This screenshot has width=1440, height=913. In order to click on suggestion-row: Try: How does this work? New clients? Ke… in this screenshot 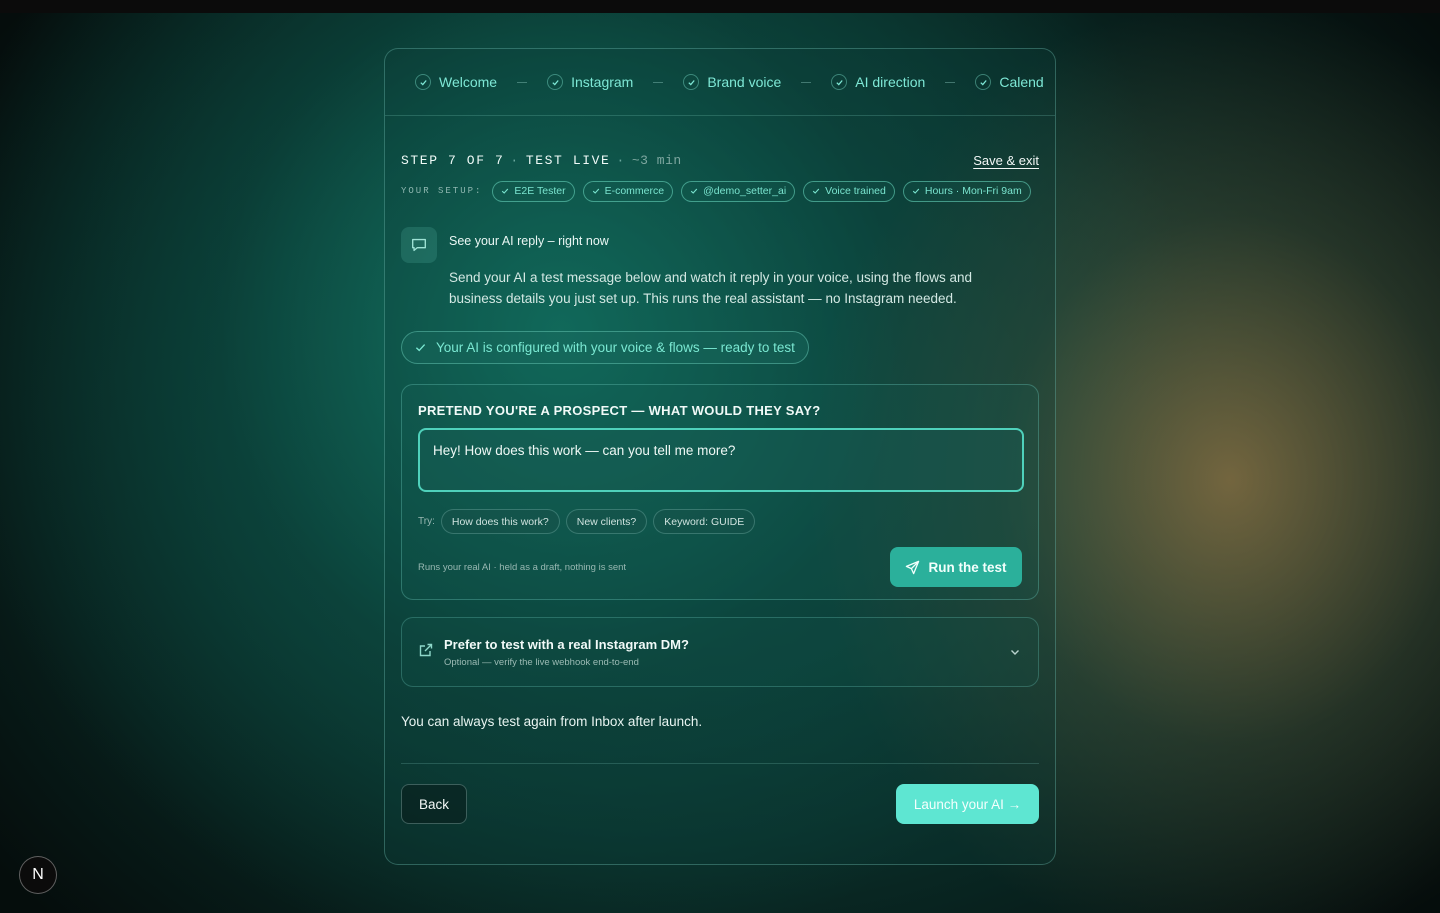, I will do `click(720, 521)`.